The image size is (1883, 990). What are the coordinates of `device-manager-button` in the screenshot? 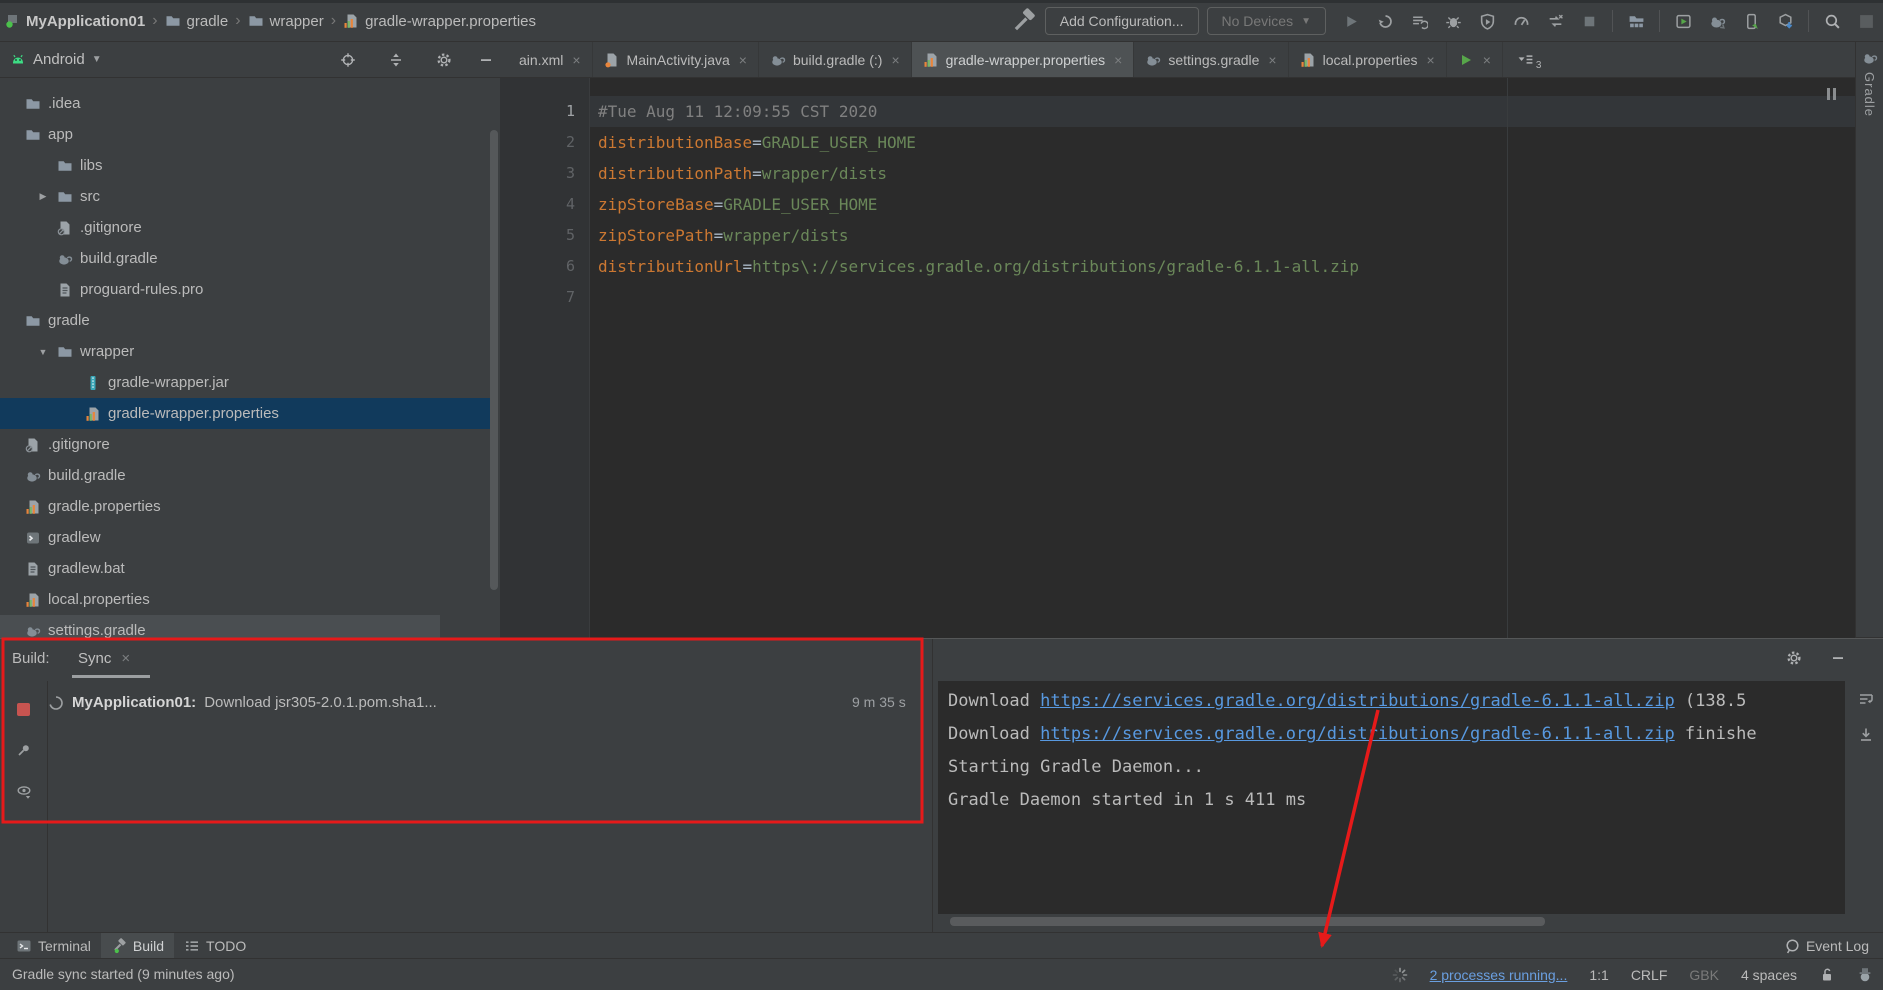 It's located at (1751, 21).